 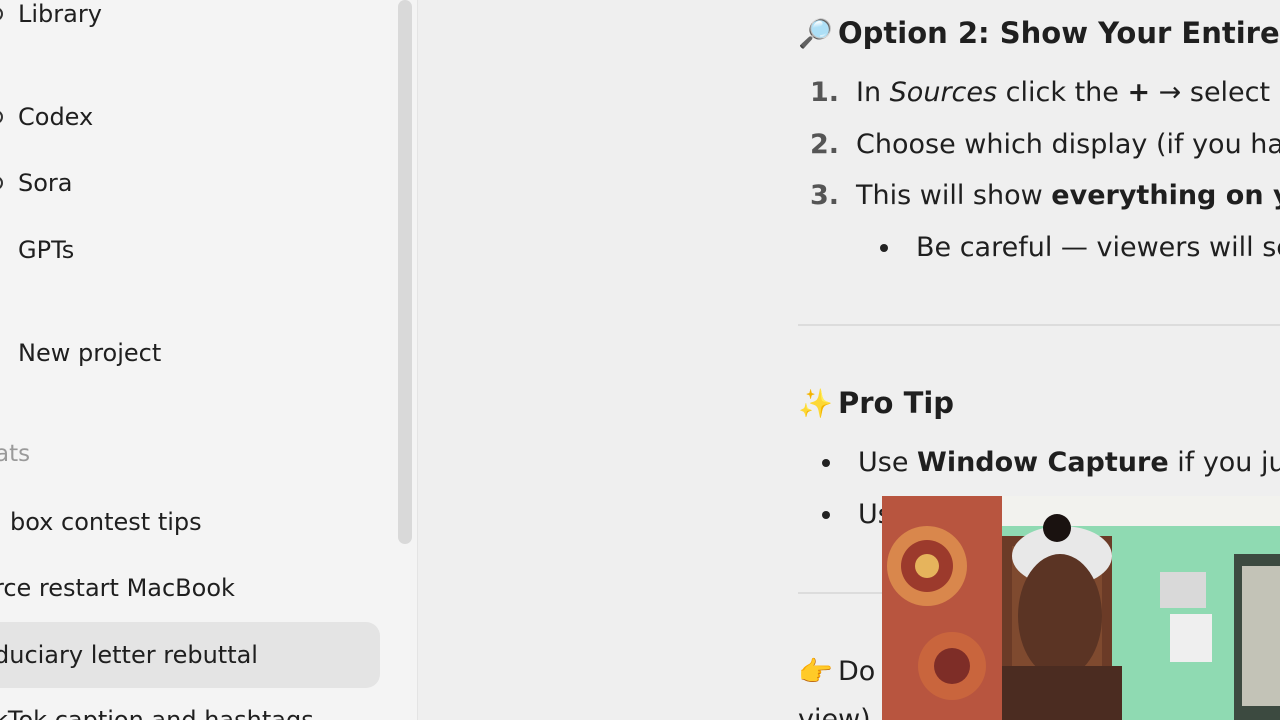 What do you see at coordinates (815, 403) in the screenshot?
I see `sparkles-icon: ✨` at bounding box center [815, 403].